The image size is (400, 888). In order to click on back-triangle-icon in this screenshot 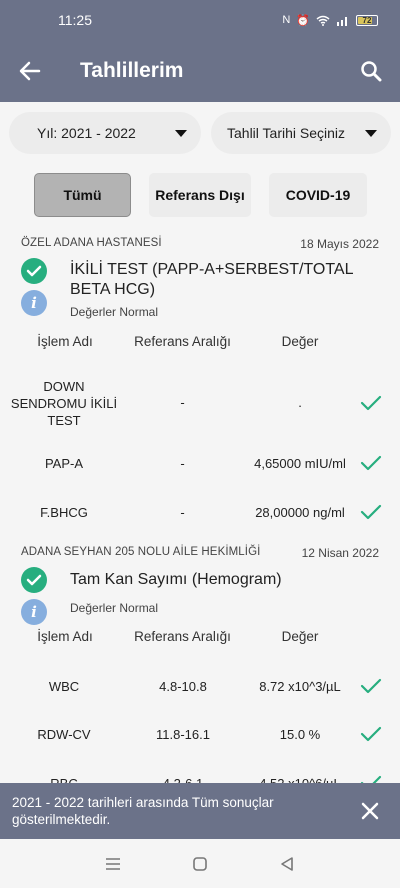, I will do `click(286, 863)`.